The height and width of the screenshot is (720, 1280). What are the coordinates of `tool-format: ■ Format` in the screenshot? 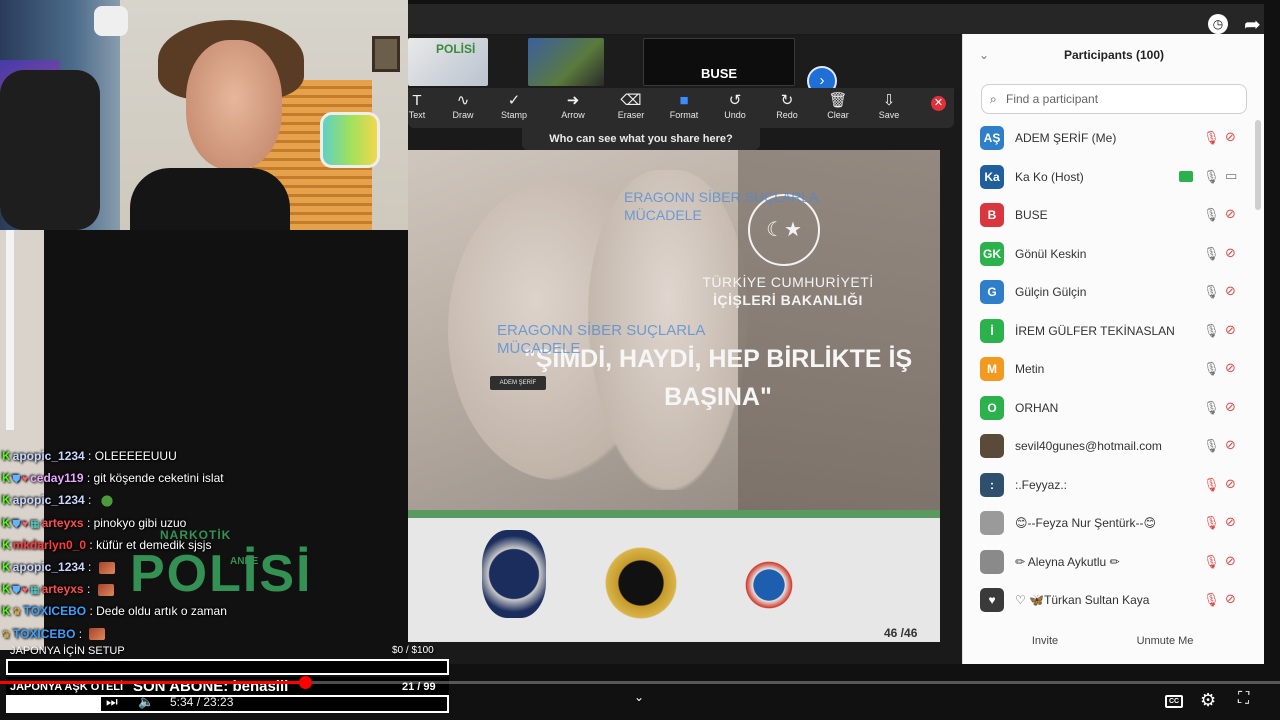 It's located at (684, 106).